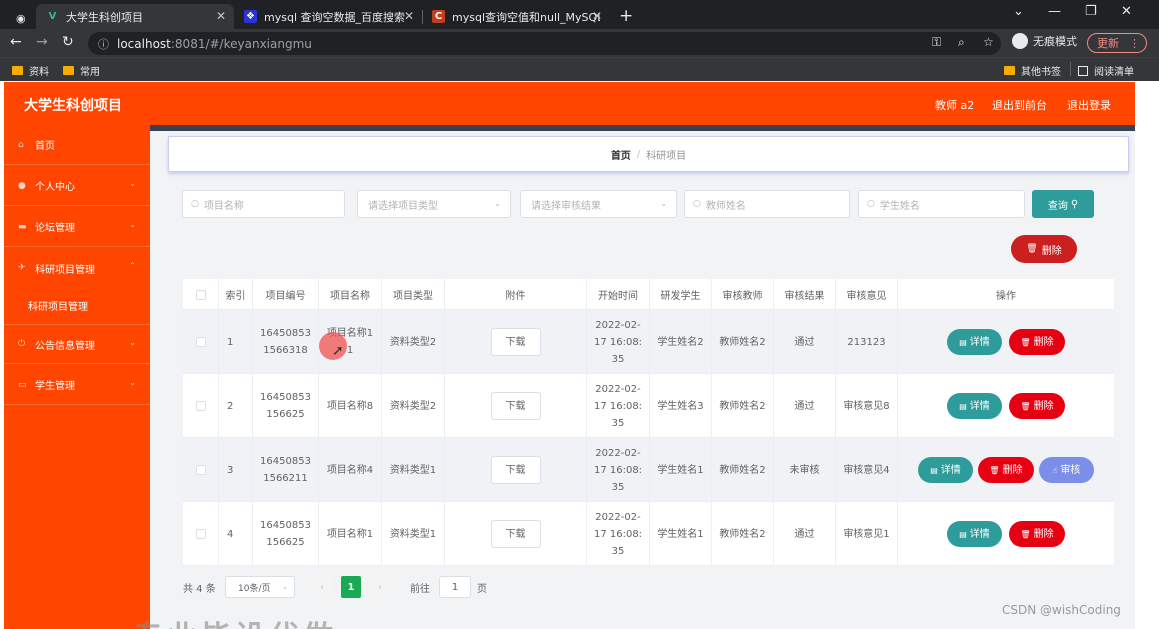 Image resolution: width=1159 pixels, height=629 pixels. What do you see at coordinates (403, 206) in the screenshot?
I see `select-placeholder: 请选择项目类型` at bounding box center [403, 206].